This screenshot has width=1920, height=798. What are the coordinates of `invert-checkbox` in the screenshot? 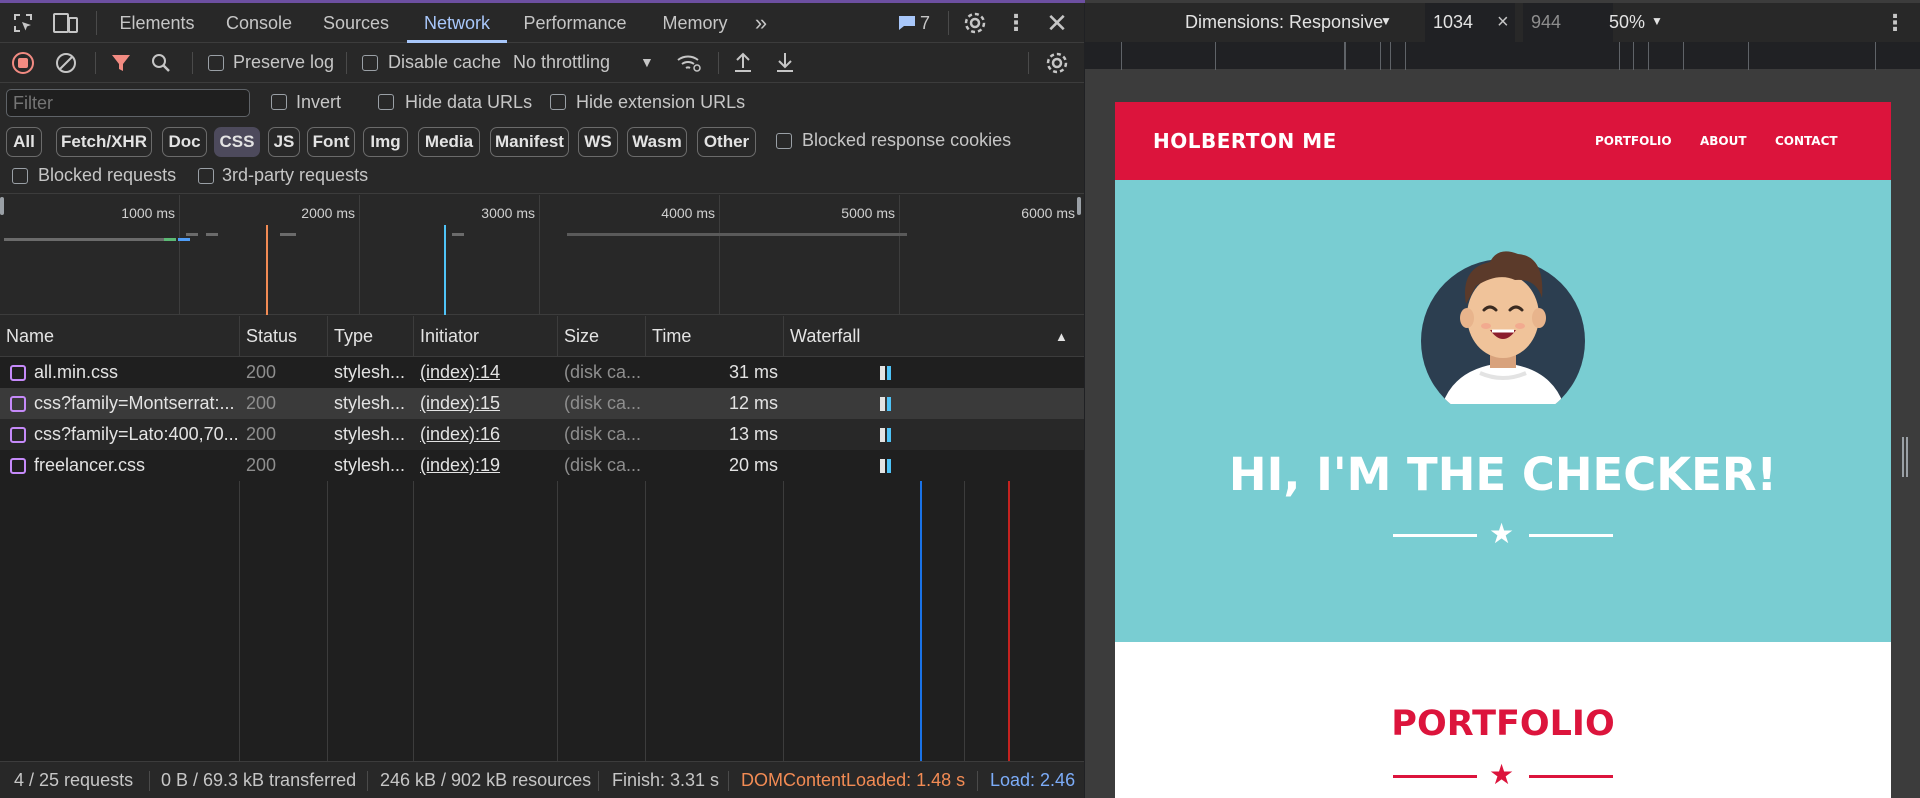 It's located at (279, 102).